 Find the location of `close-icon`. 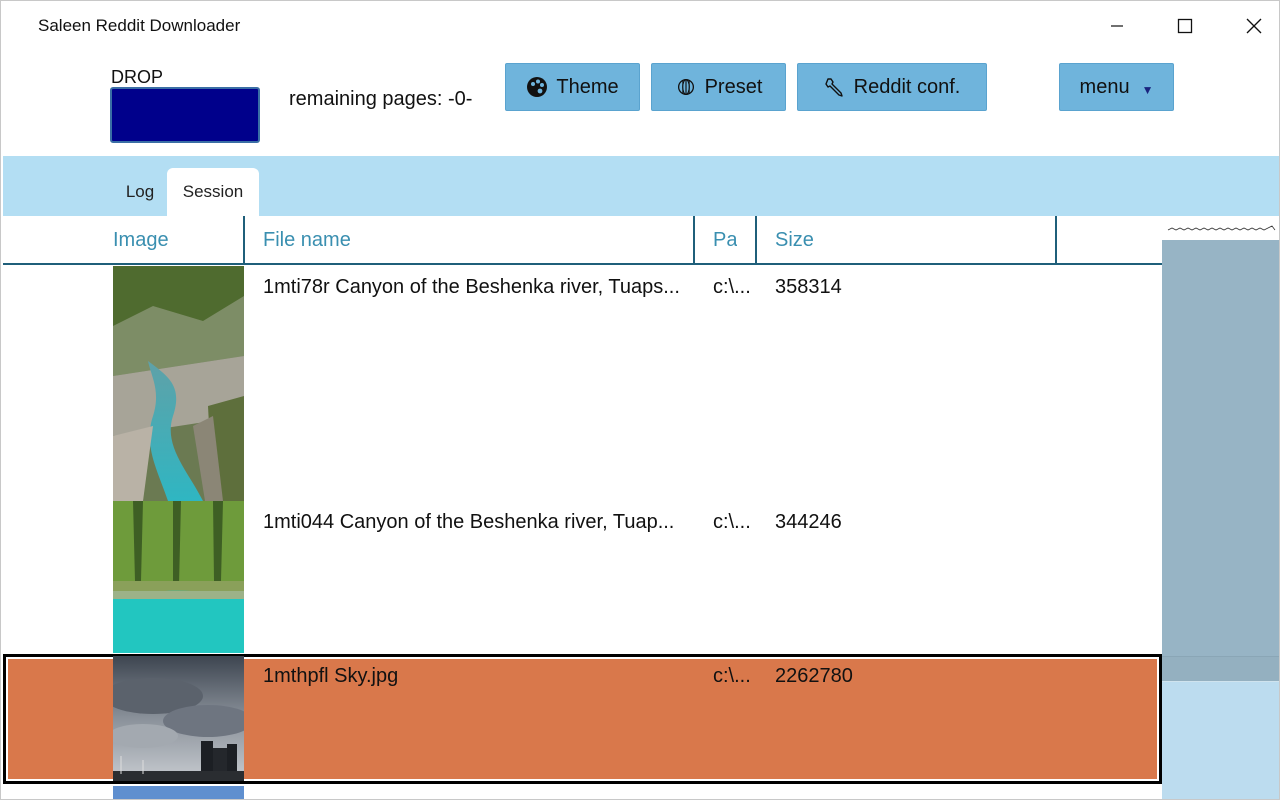

close-icon is located at coordinates (1254, 26).